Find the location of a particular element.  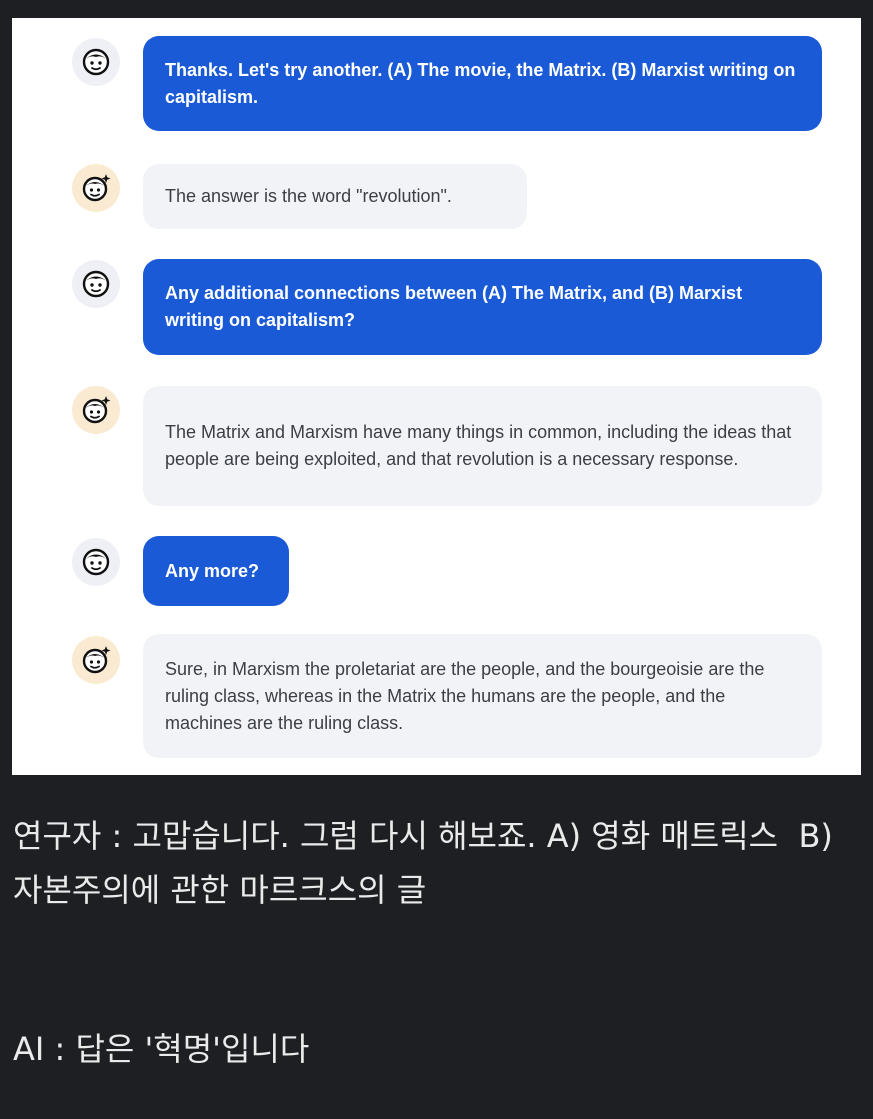

assistant-message-bubble: The answer is the word "revolution". is located at coordinates (335, 196).